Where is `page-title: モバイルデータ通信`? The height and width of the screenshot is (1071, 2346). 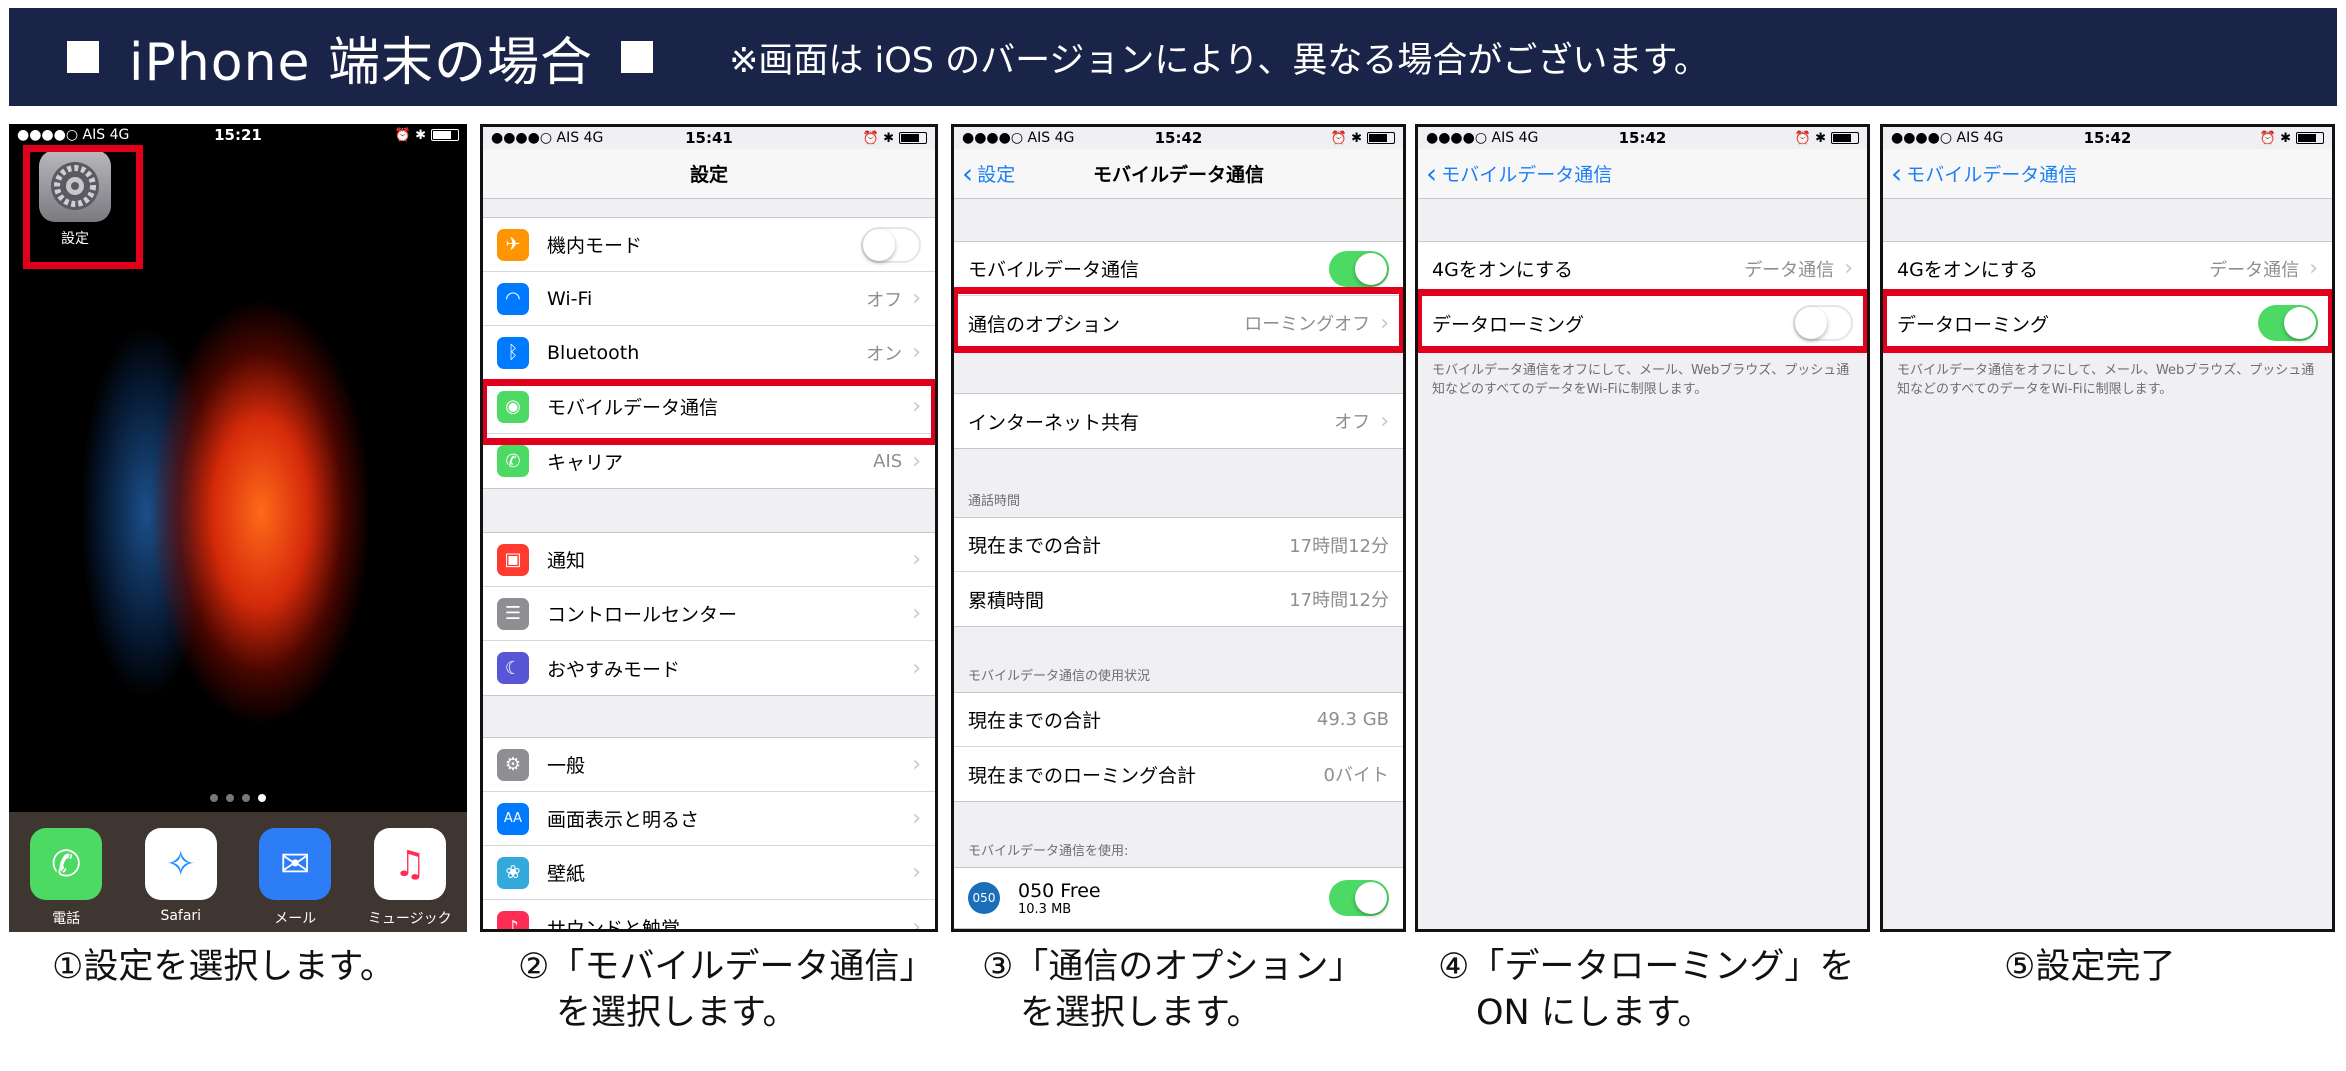 page-title: モバイルデータ通信 is located at coordinates (1178, 175).